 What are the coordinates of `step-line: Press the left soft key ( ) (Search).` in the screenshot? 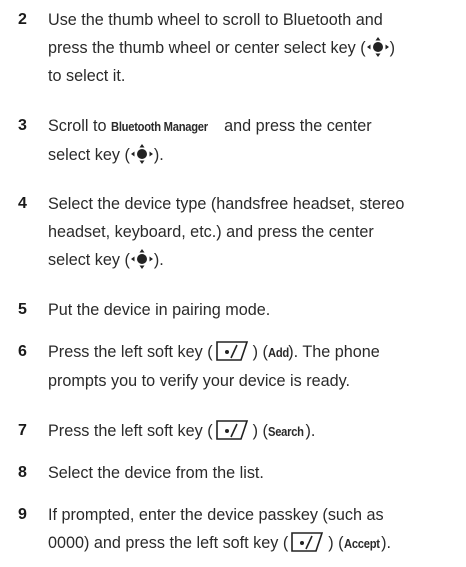 It's located at (254, 431).